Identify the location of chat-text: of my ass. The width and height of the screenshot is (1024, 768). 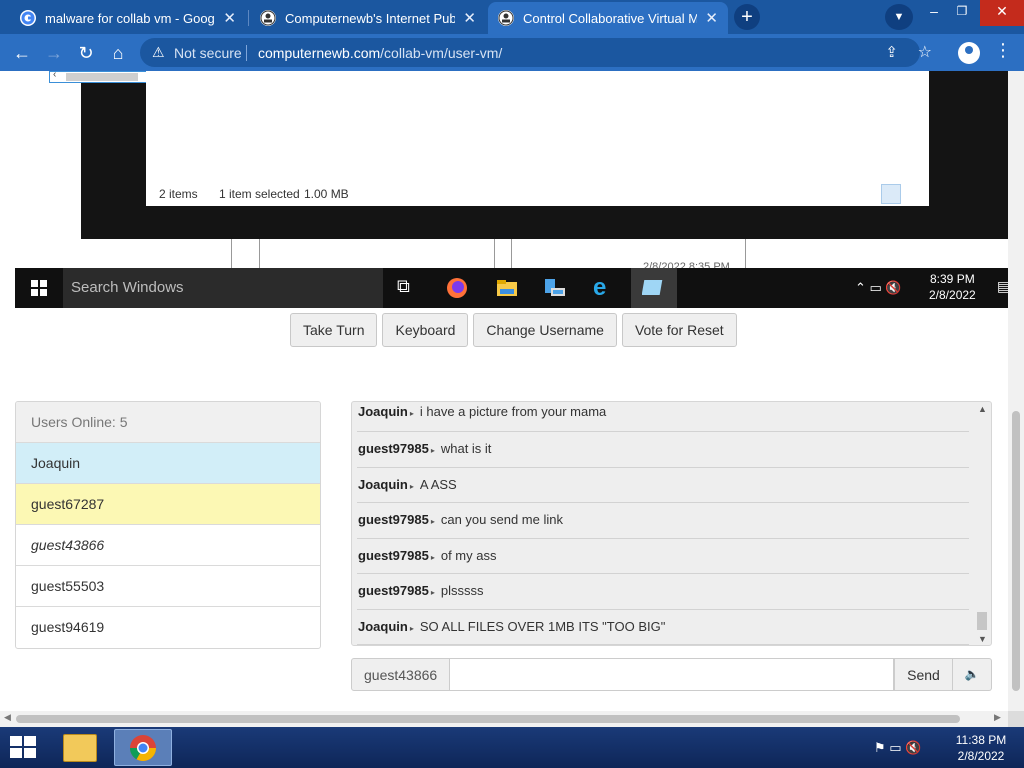
(468, 555).